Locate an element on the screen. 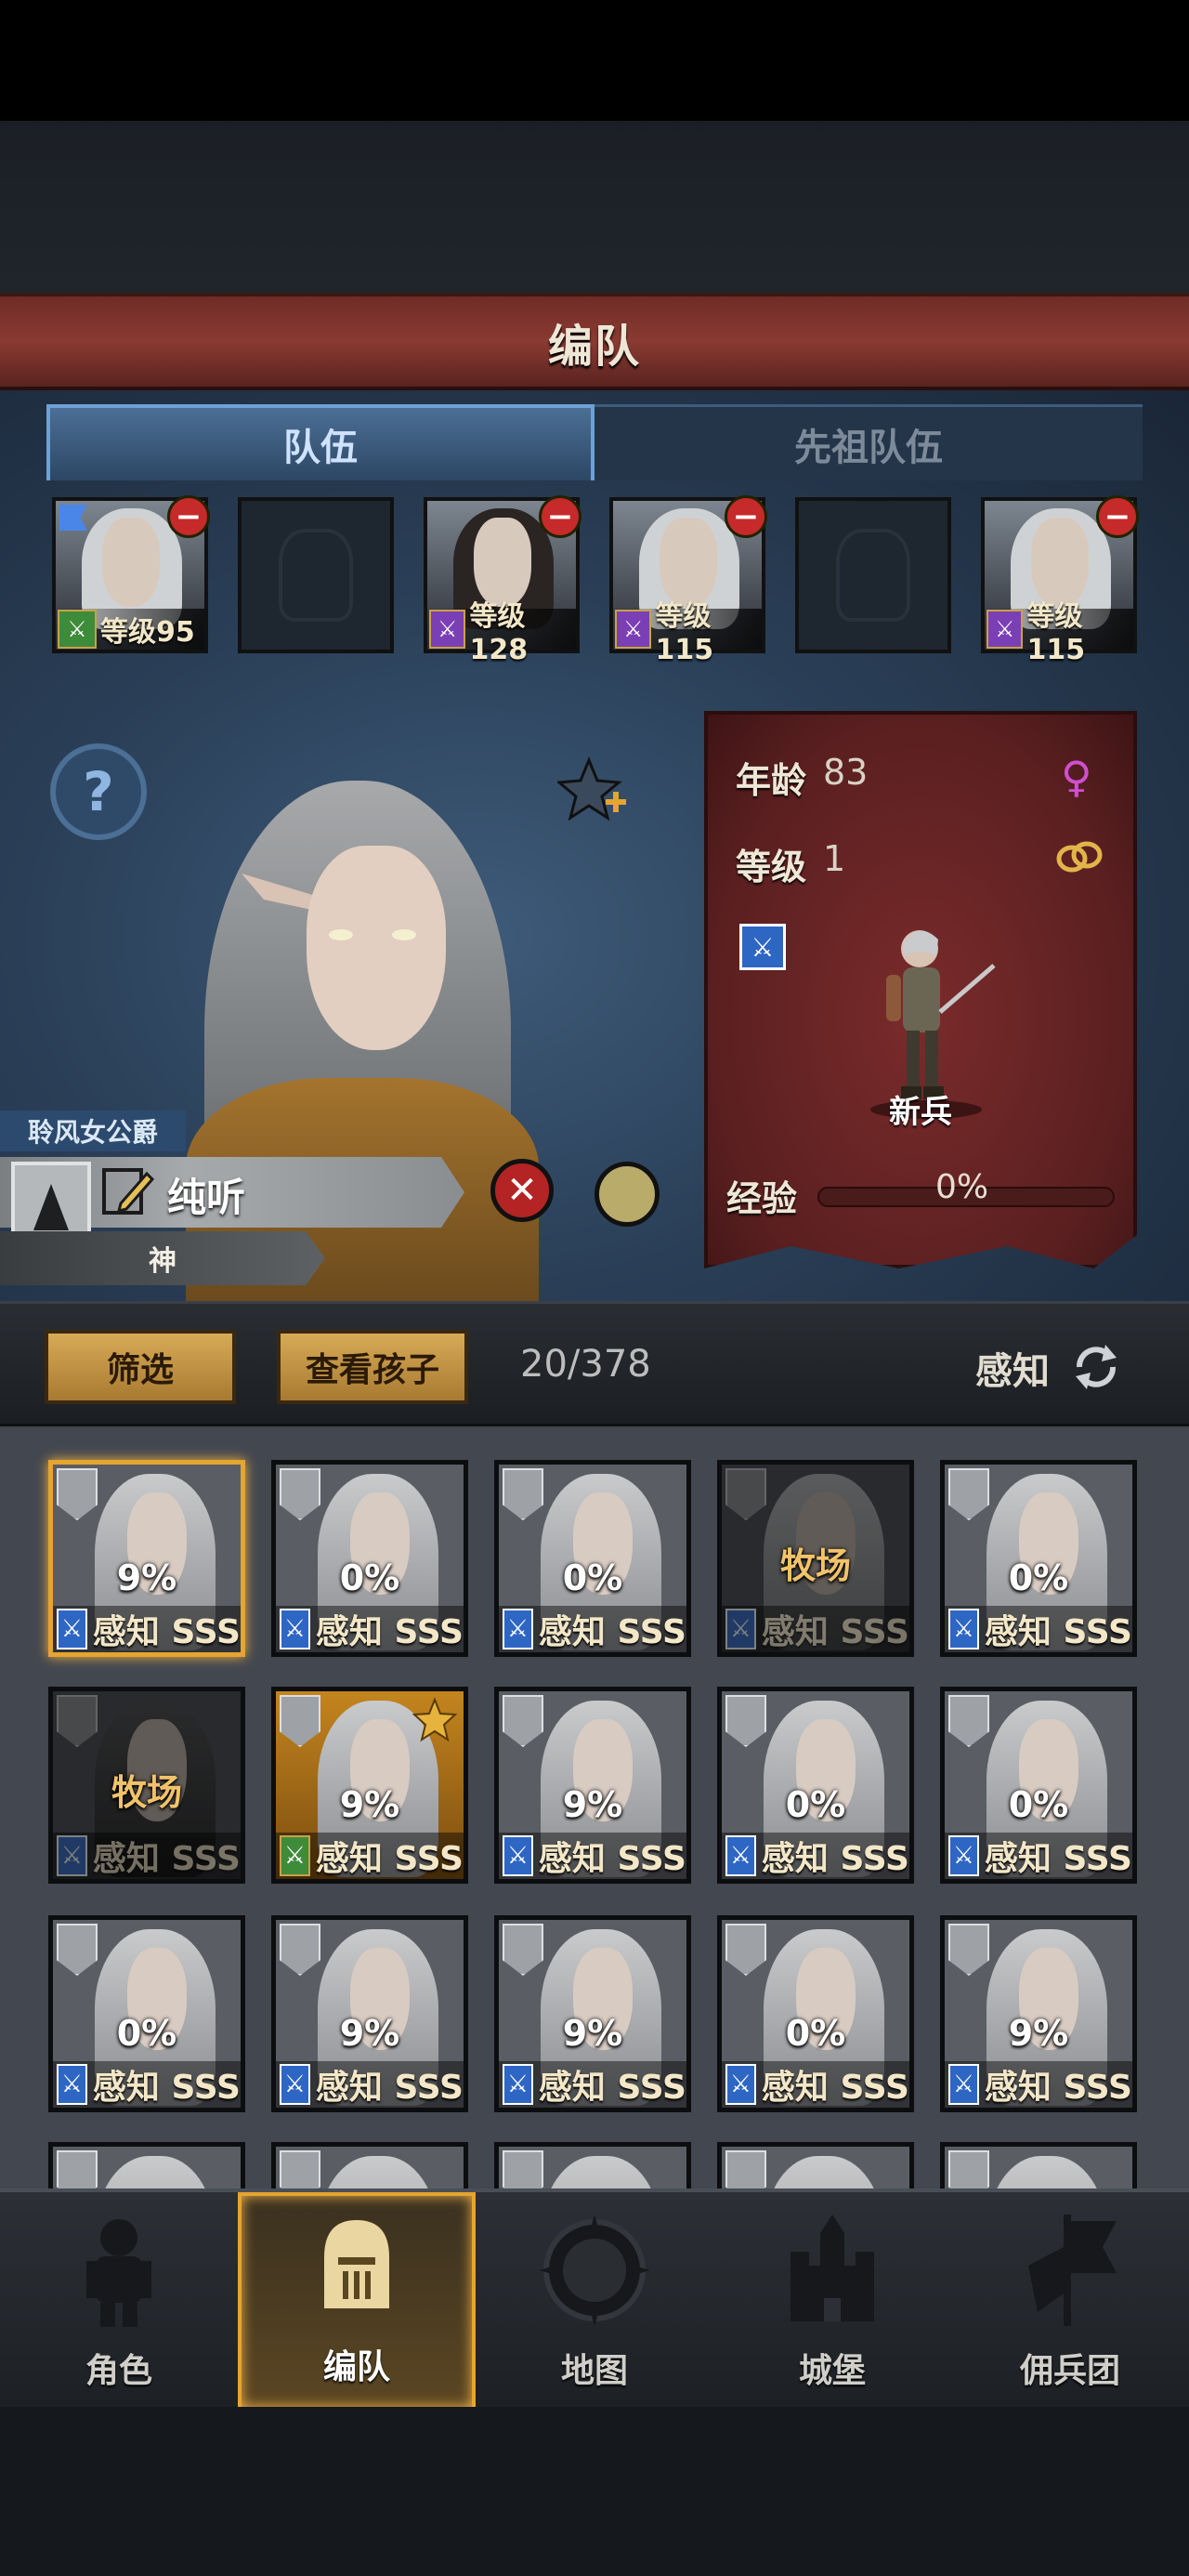 Image resolution: width=1189 pixels, height=2576 pixels. nav-item-0: 角色 is located at coordinates (119, 2301).